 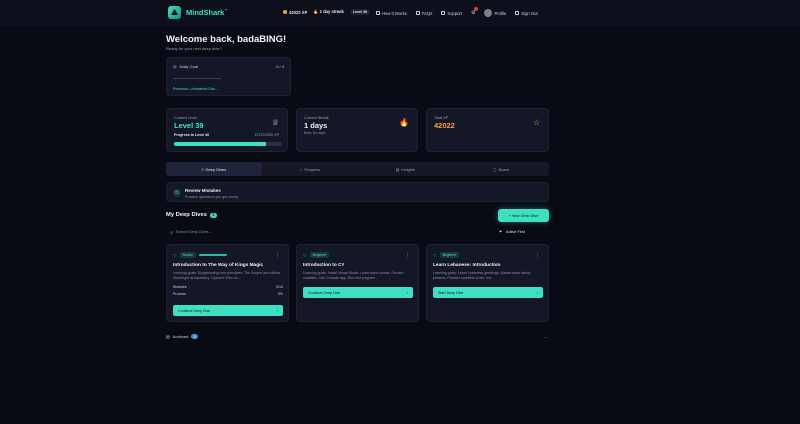 I want to click on archived-count: 0, so click(x=195, y=336).